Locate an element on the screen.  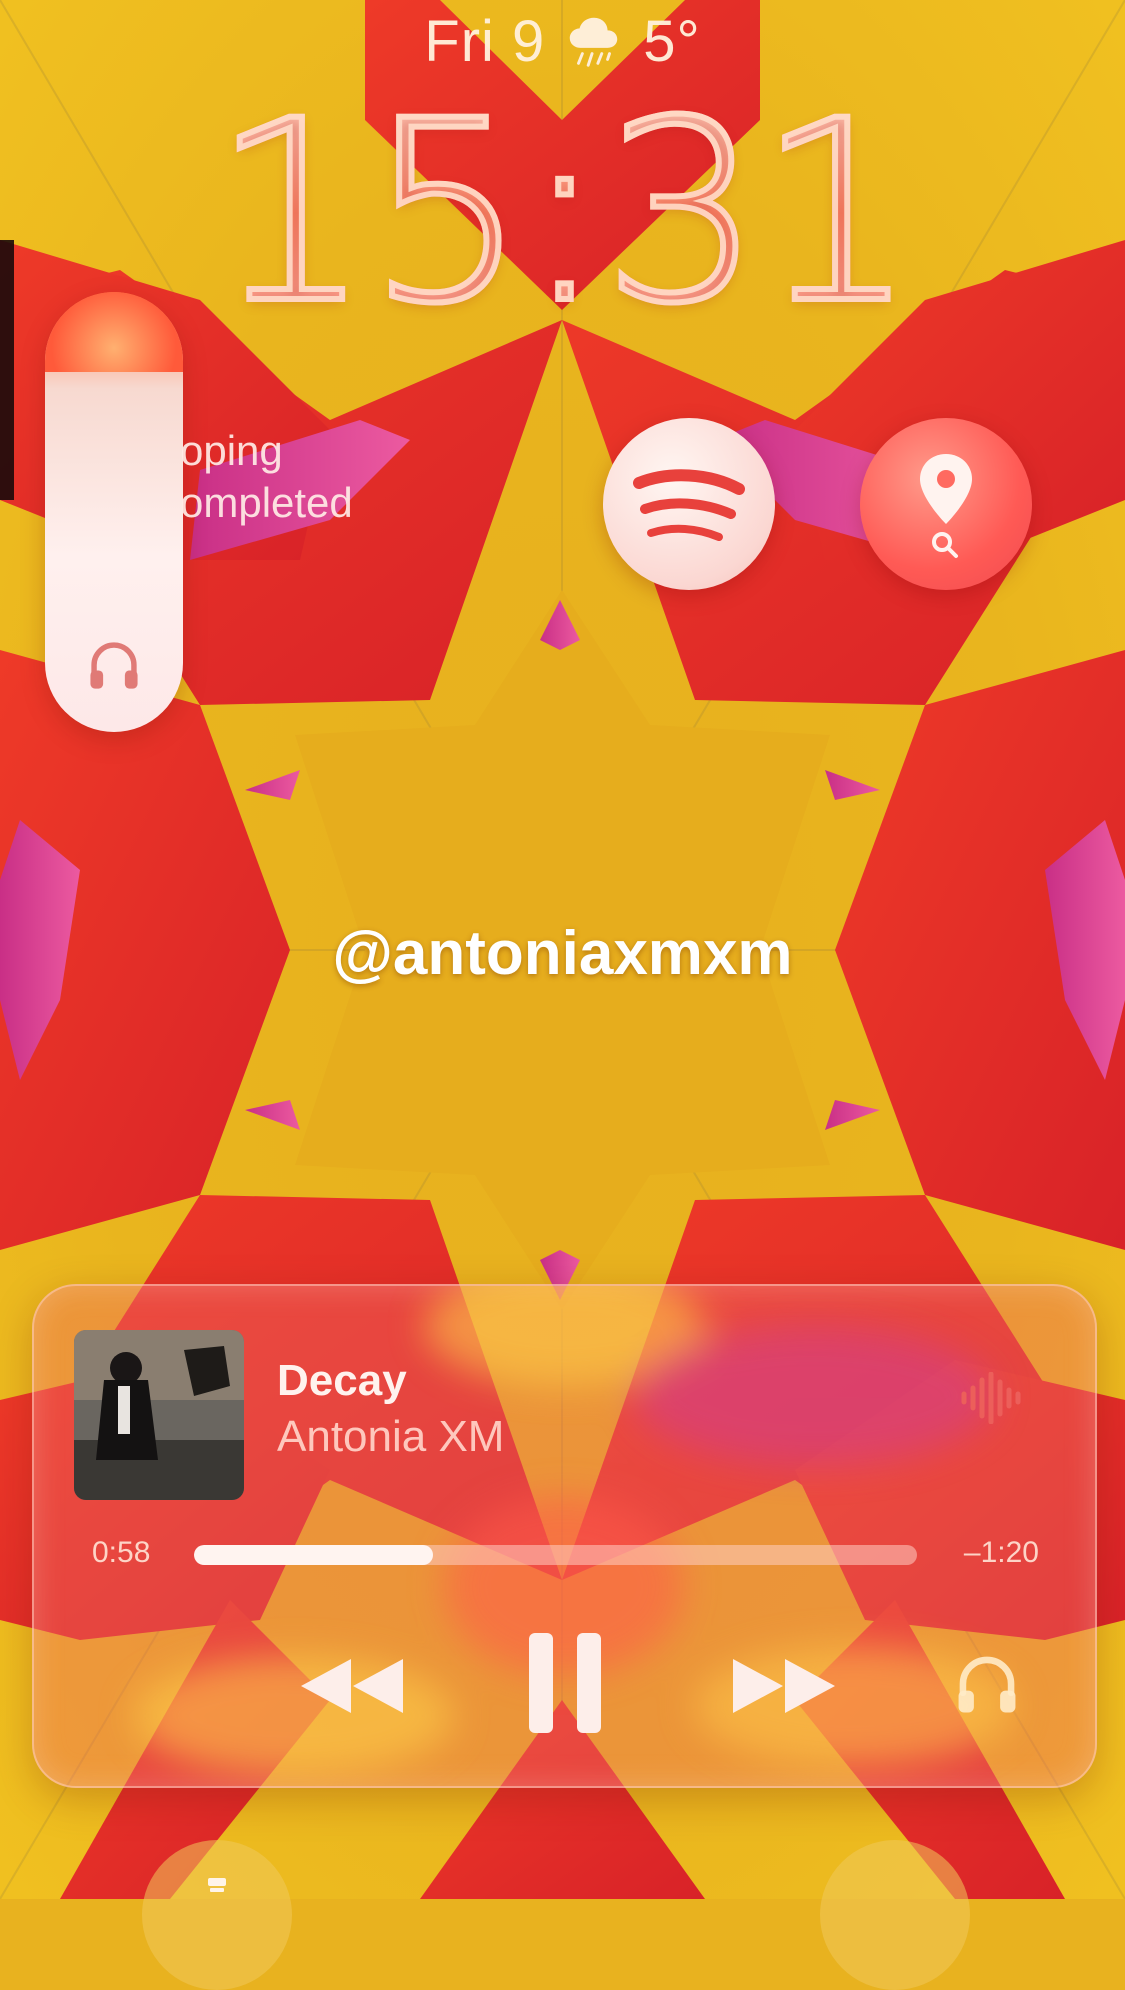
audio-route-button is located at coordinates (987, 1684).